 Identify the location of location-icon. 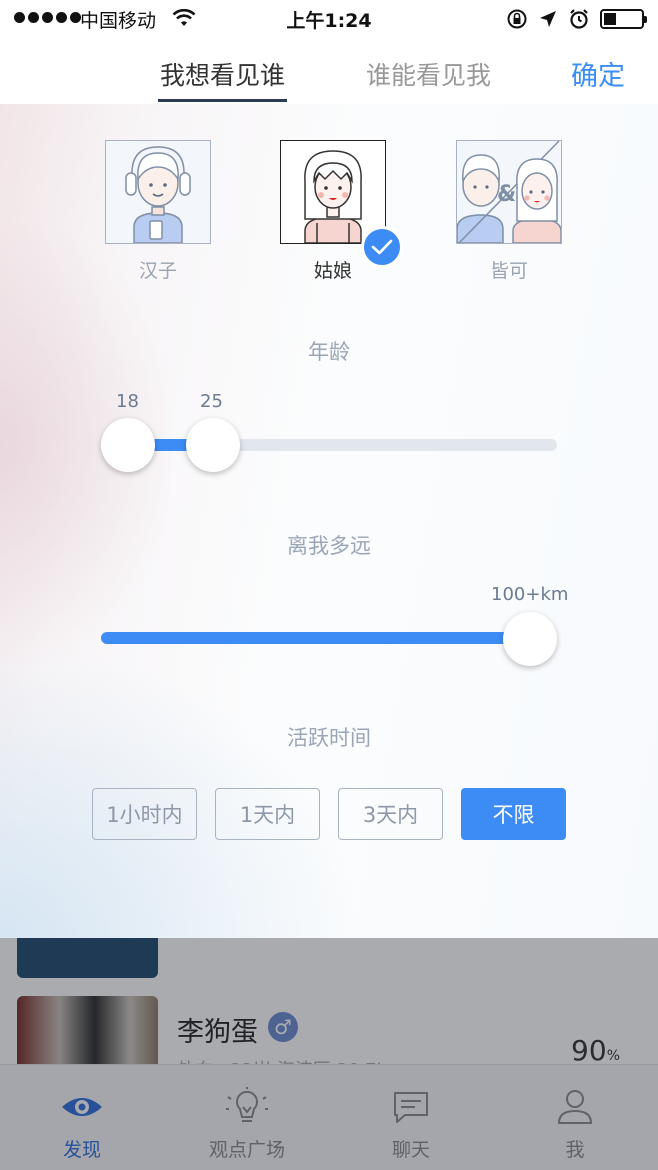
(548, 19).